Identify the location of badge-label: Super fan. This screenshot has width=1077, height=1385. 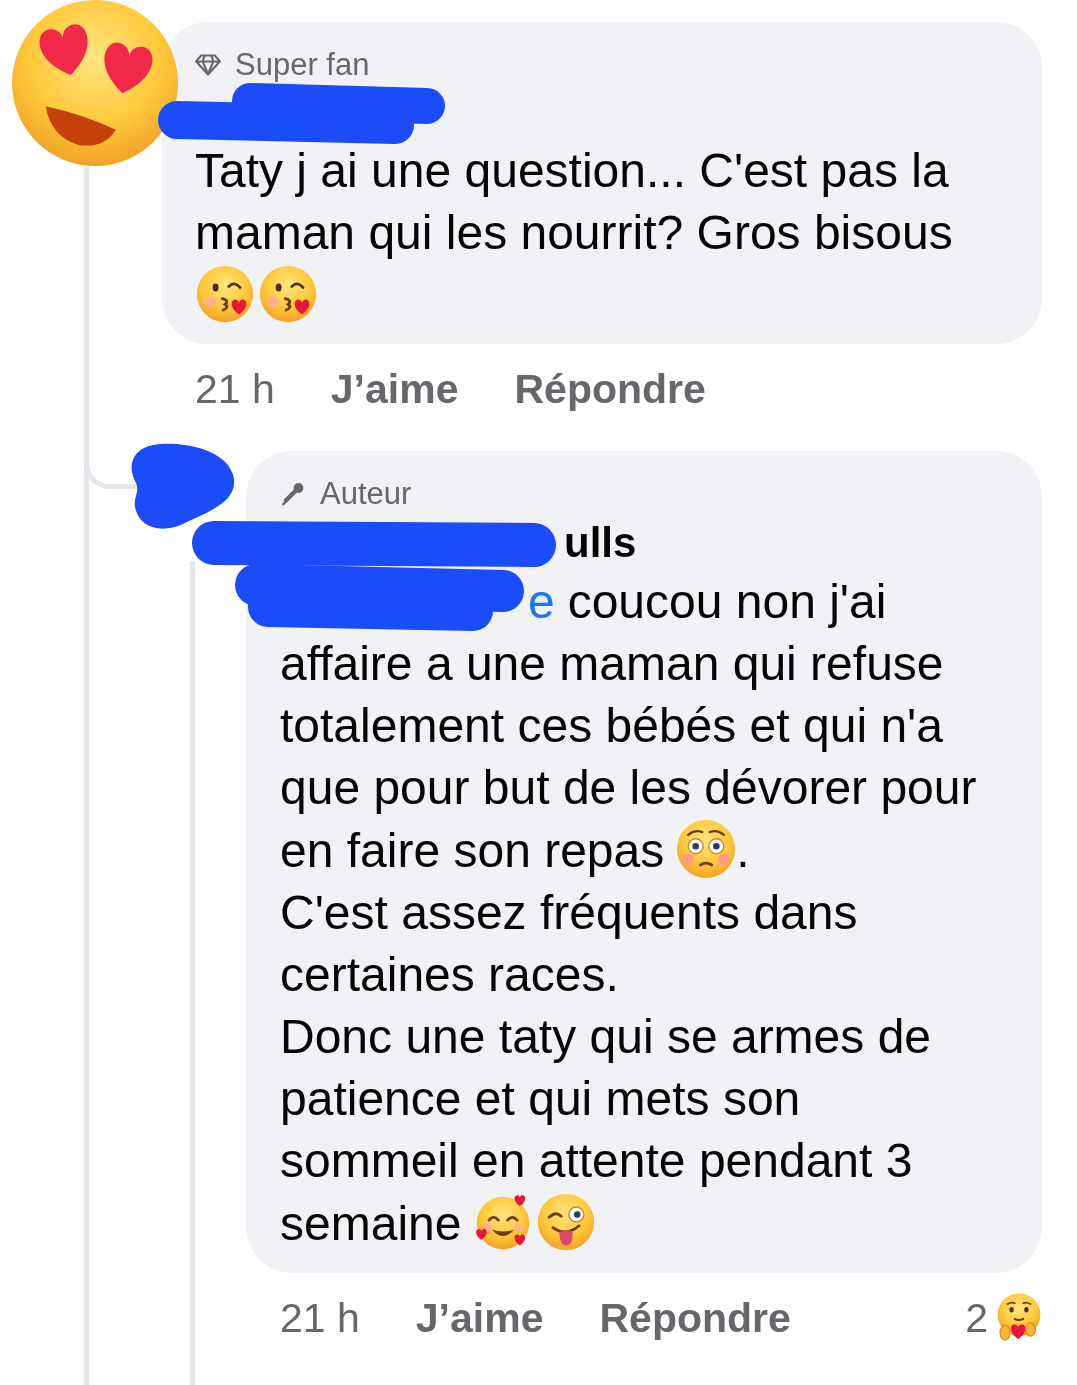
(302, 65).